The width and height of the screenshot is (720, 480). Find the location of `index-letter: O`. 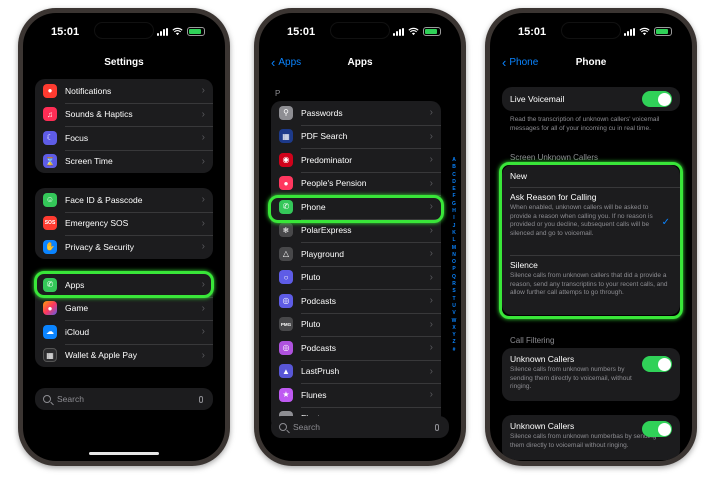

index-letter: O is located at coordinates (454, 262).